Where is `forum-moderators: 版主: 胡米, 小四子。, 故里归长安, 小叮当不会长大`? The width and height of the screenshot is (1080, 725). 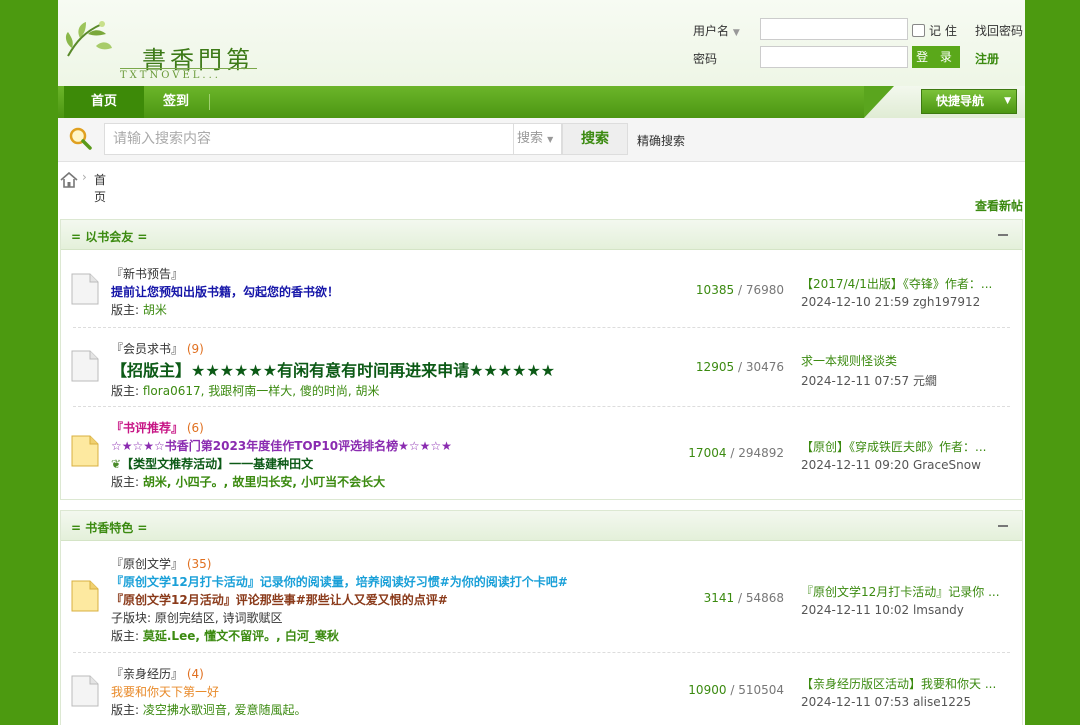 forum-moderators: 版主: 胡米, 小四子。, 故里归长安, 小叮当不会长大 is located at coordinates (248, 482).